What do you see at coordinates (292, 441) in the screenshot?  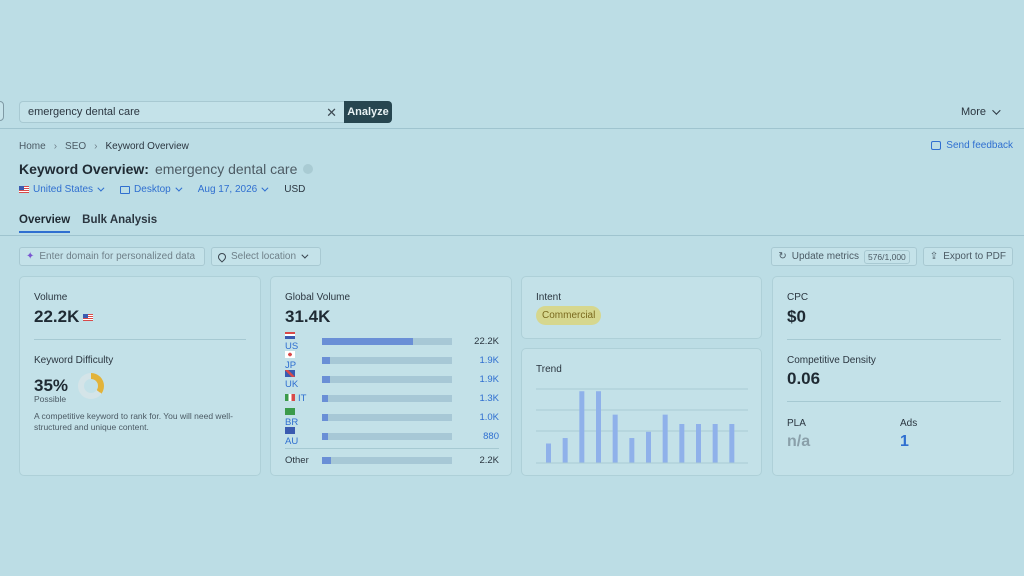 I see `gv-code-label: AU` at bounding box center [292, 441].